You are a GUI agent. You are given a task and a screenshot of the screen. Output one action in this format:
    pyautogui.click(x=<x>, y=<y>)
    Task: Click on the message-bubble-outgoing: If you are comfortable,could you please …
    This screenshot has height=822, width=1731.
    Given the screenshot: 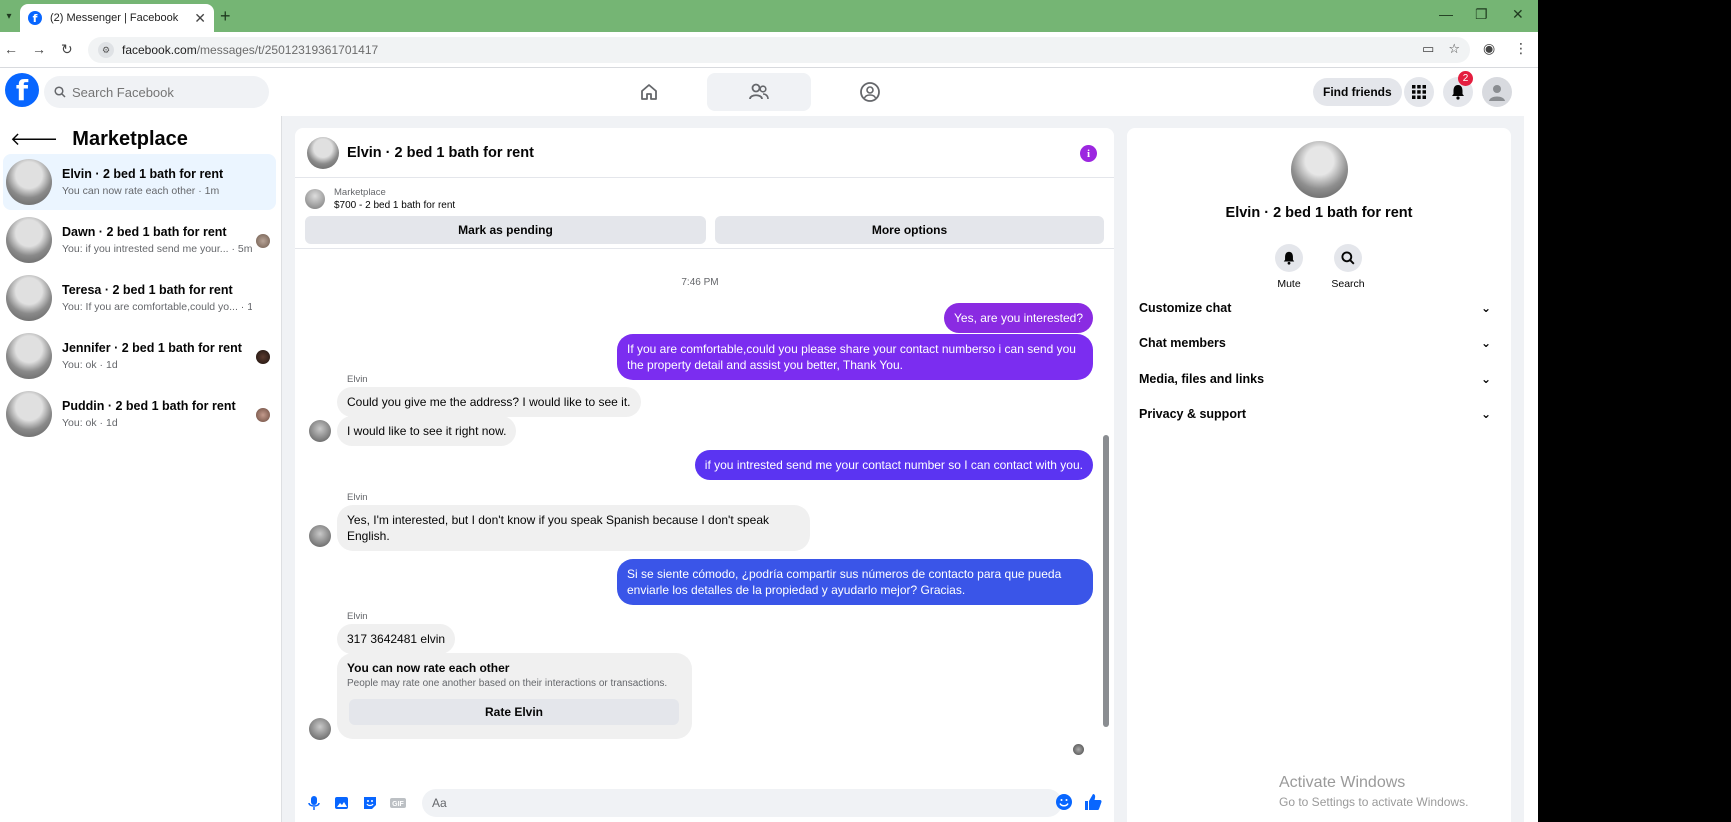 What is the action you would take?
    pyautogui.click(x=855, y=357)
    